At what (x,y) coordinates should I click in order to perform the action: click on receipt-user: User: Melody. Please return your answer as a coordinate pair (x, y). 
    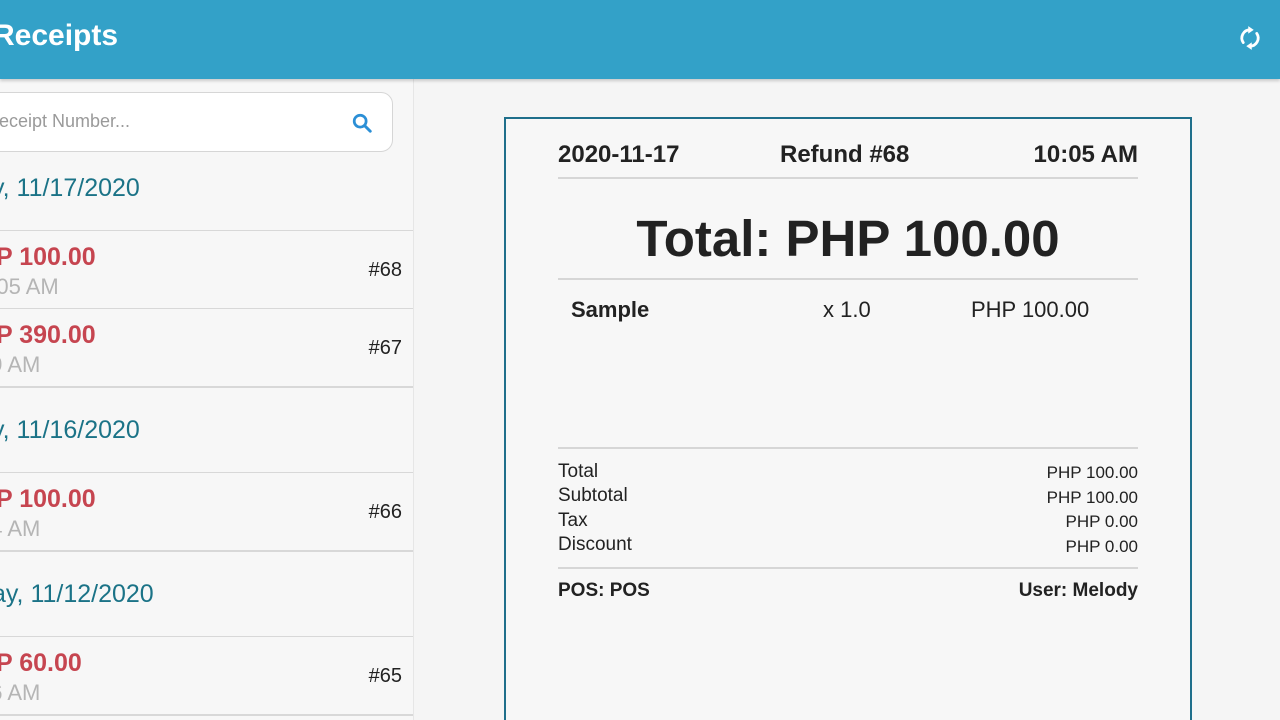
    Looking at the image, I should click on (1078, 590).